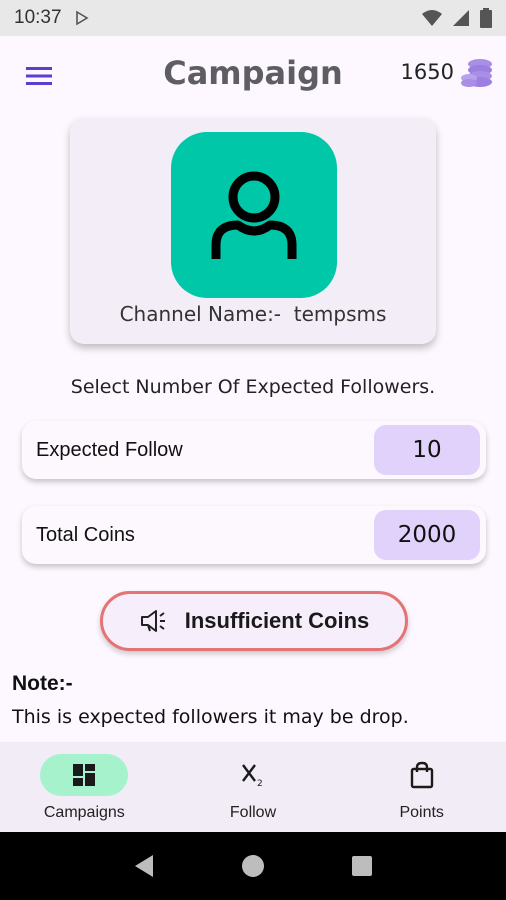 The image size is (506, 900). Describe the element at coordinates (486, 18) in the screenshot. I see `battery-icon` at that location.